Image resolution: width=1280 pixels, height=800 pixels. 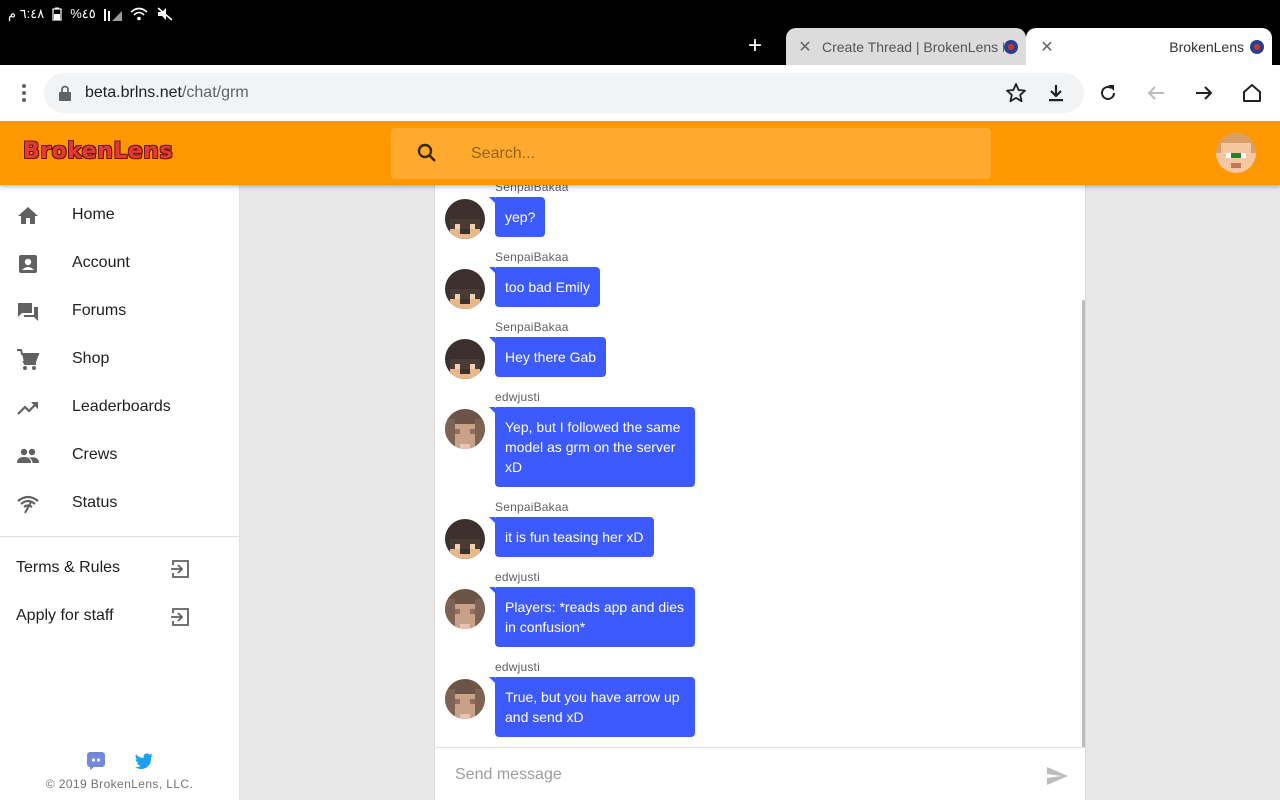 I want to click on chat-scrollbar, so click(x=1083, y=524).